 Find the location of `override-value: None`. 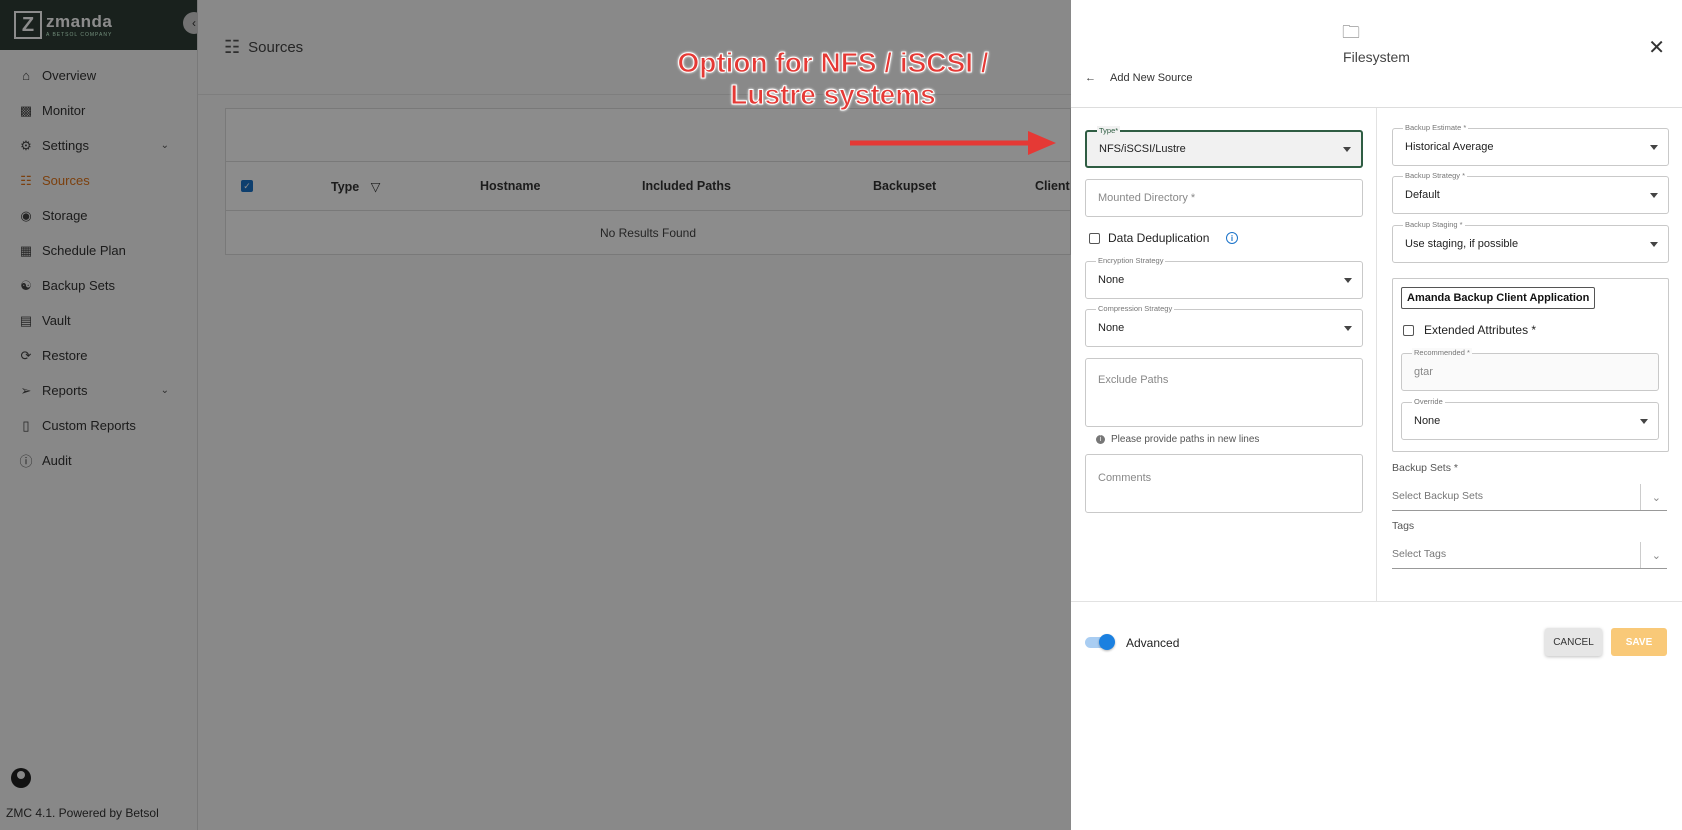

override-value: None is located at coordinates (1427, 421).